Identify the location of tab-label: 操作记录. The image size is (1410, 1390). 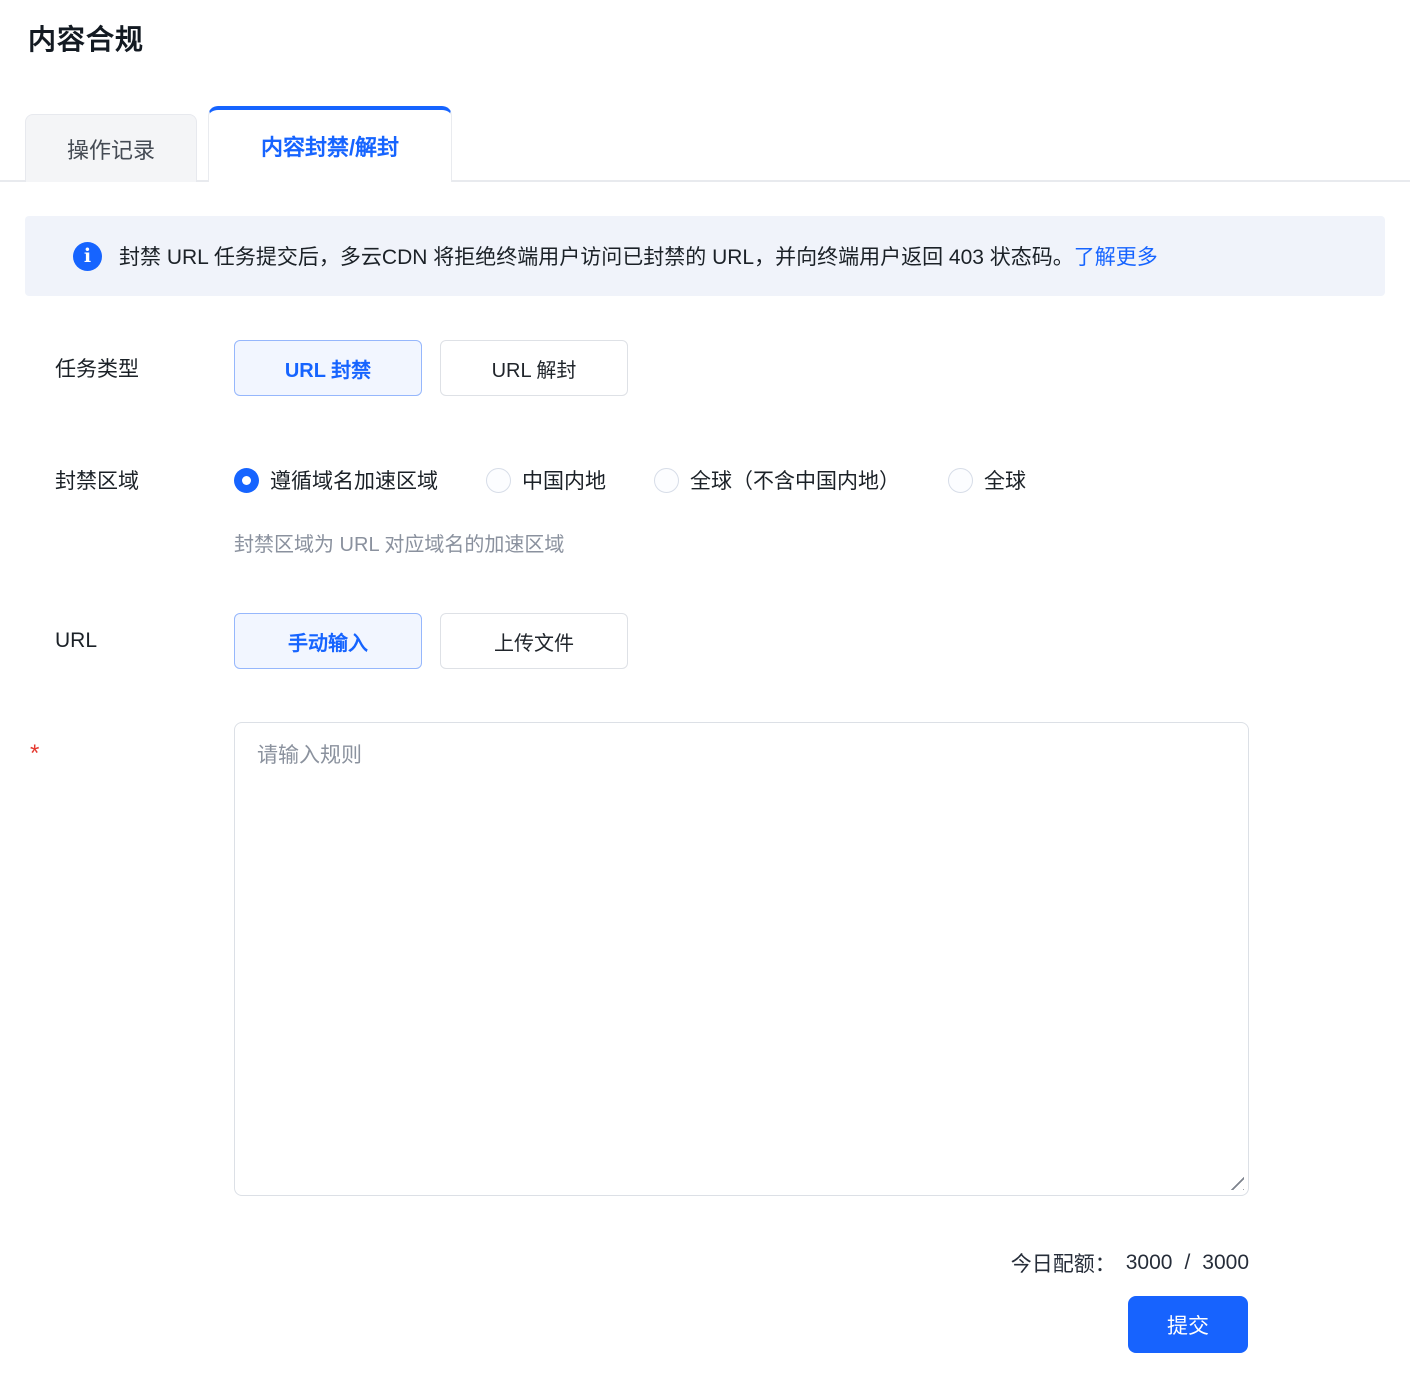
(110, 150).